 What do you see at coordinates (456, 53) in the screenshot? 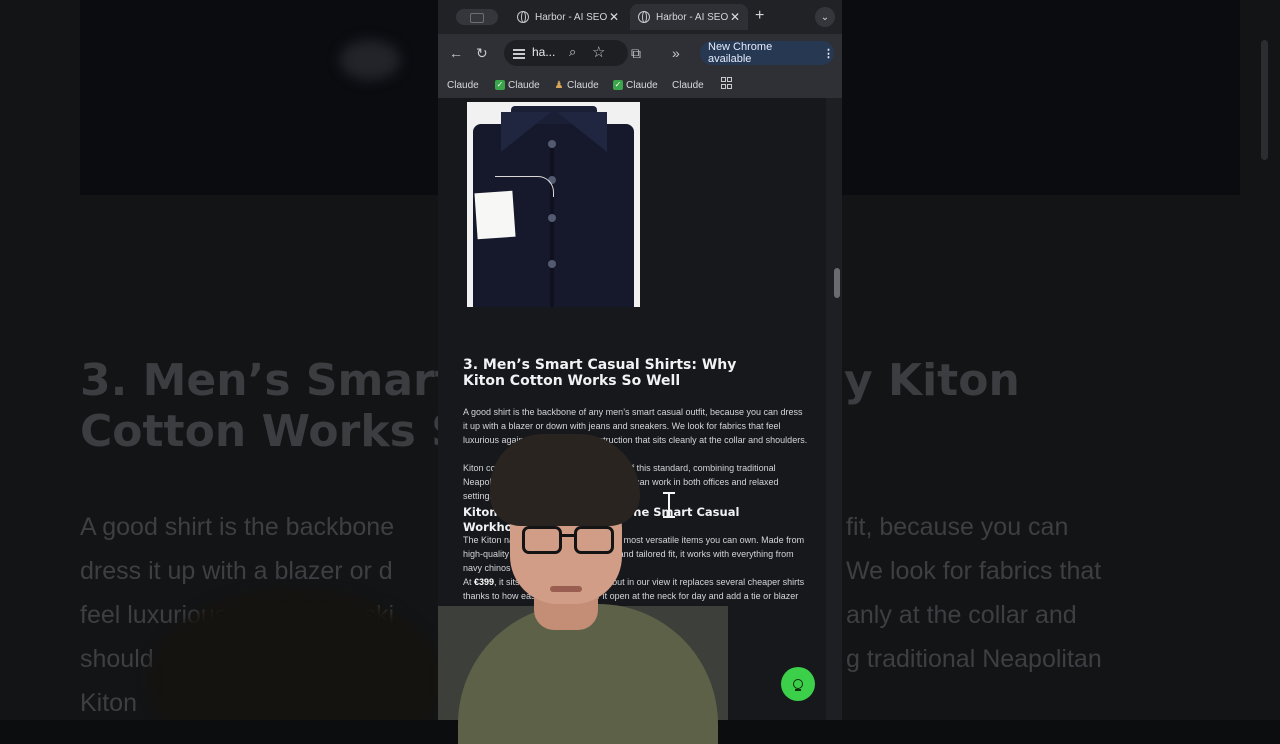
I see `back-button: ←` at bounding box center [456, 53].